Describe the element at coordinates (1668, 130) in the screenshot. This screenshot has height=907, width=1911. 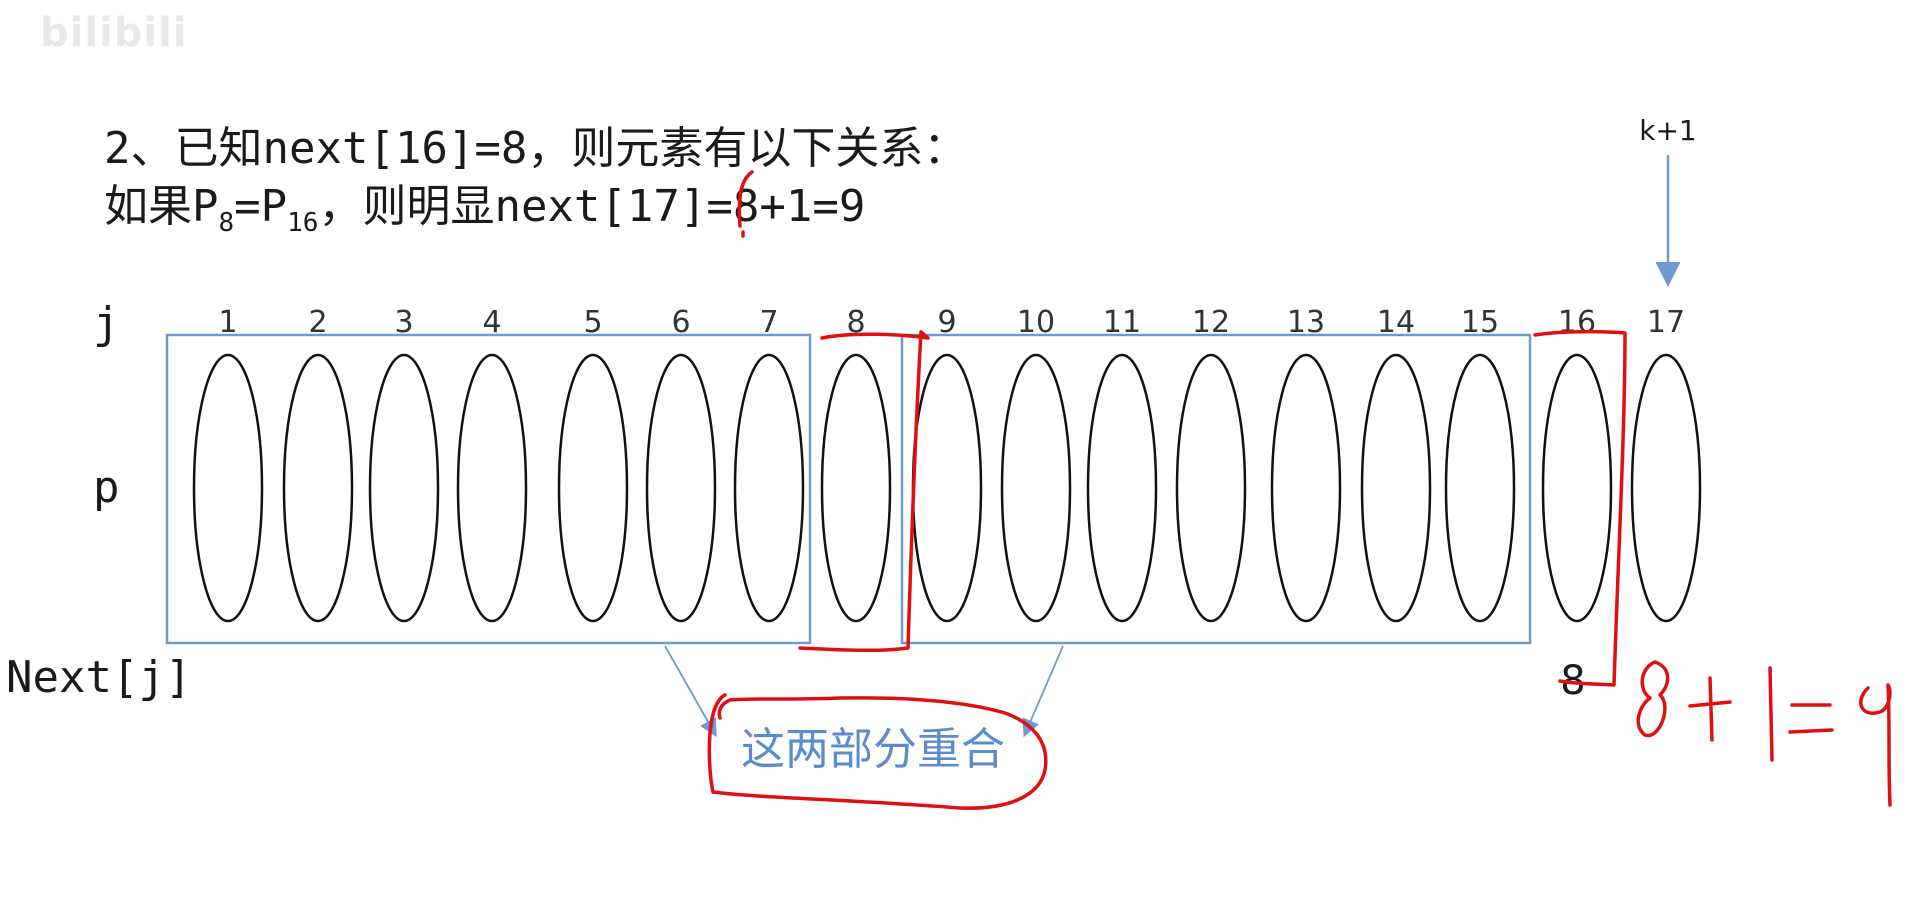
I see `arrow-label-k-plus-1: k+1` at that location.